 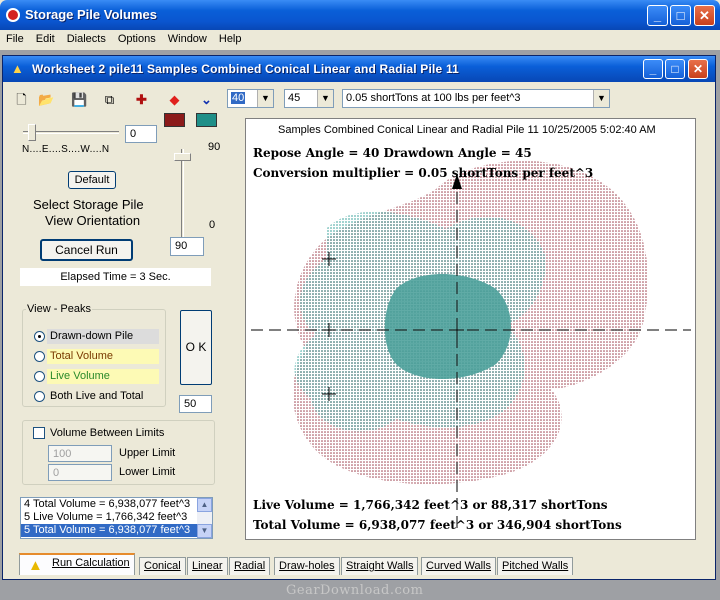 I want to click on close-button: ✕, so click(x=704, y=15).